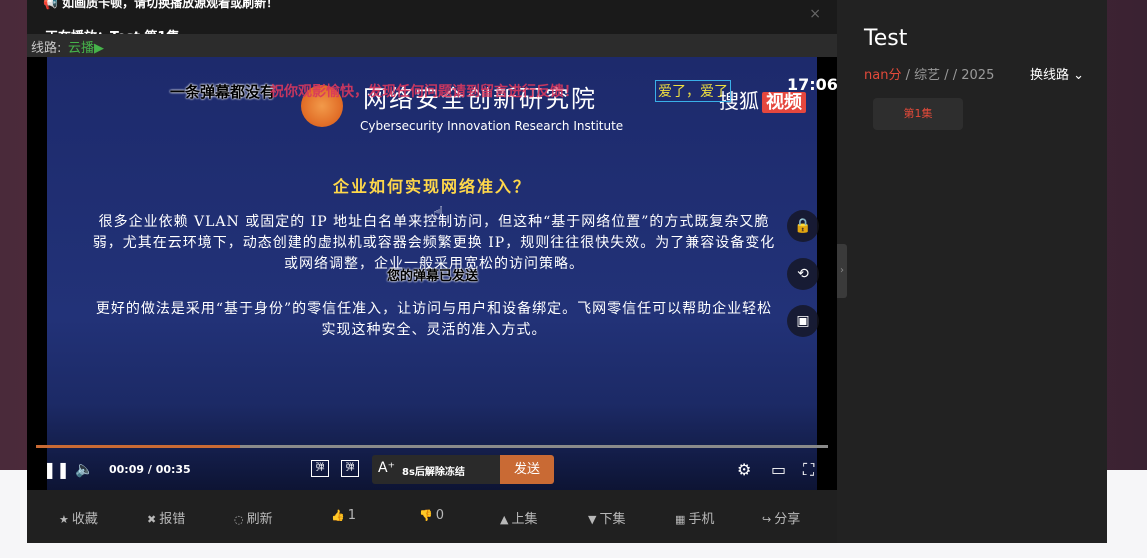 The height and width of the screenshot is (558, 1147). I want to click on caret-down-icon: ▼, so click(592, 519).